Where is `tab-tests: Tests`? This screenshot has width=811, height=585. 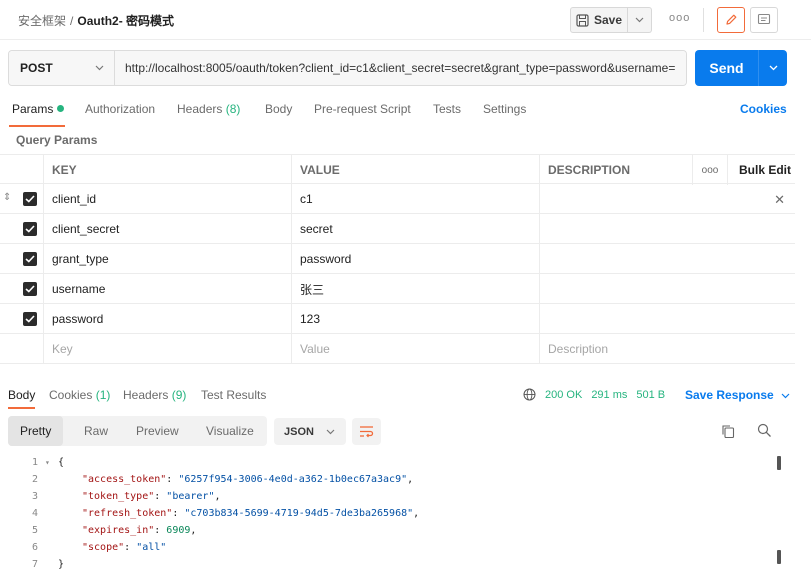 tab-tests: Tests is located at coordinates (447, 109).